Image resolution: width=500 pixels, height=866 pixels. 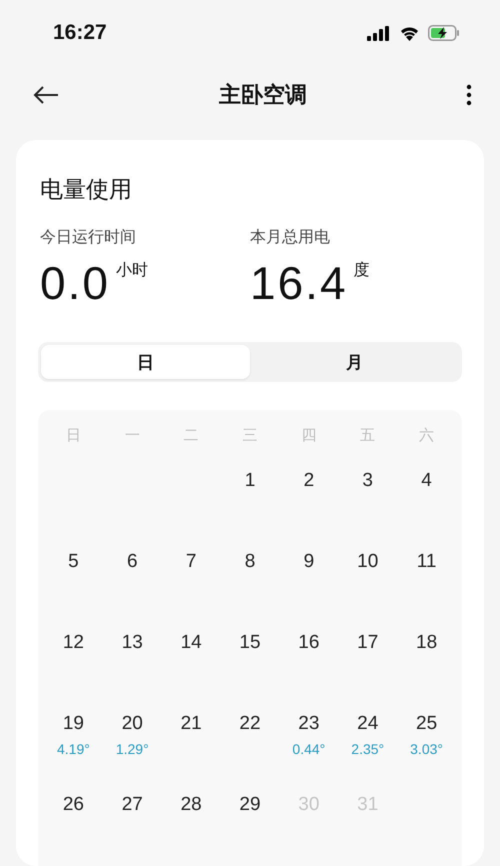 What do you see at coordinates (308, 436) in the screenshot?
I see `weekday-label: 四` at bounding box center [308, 436].